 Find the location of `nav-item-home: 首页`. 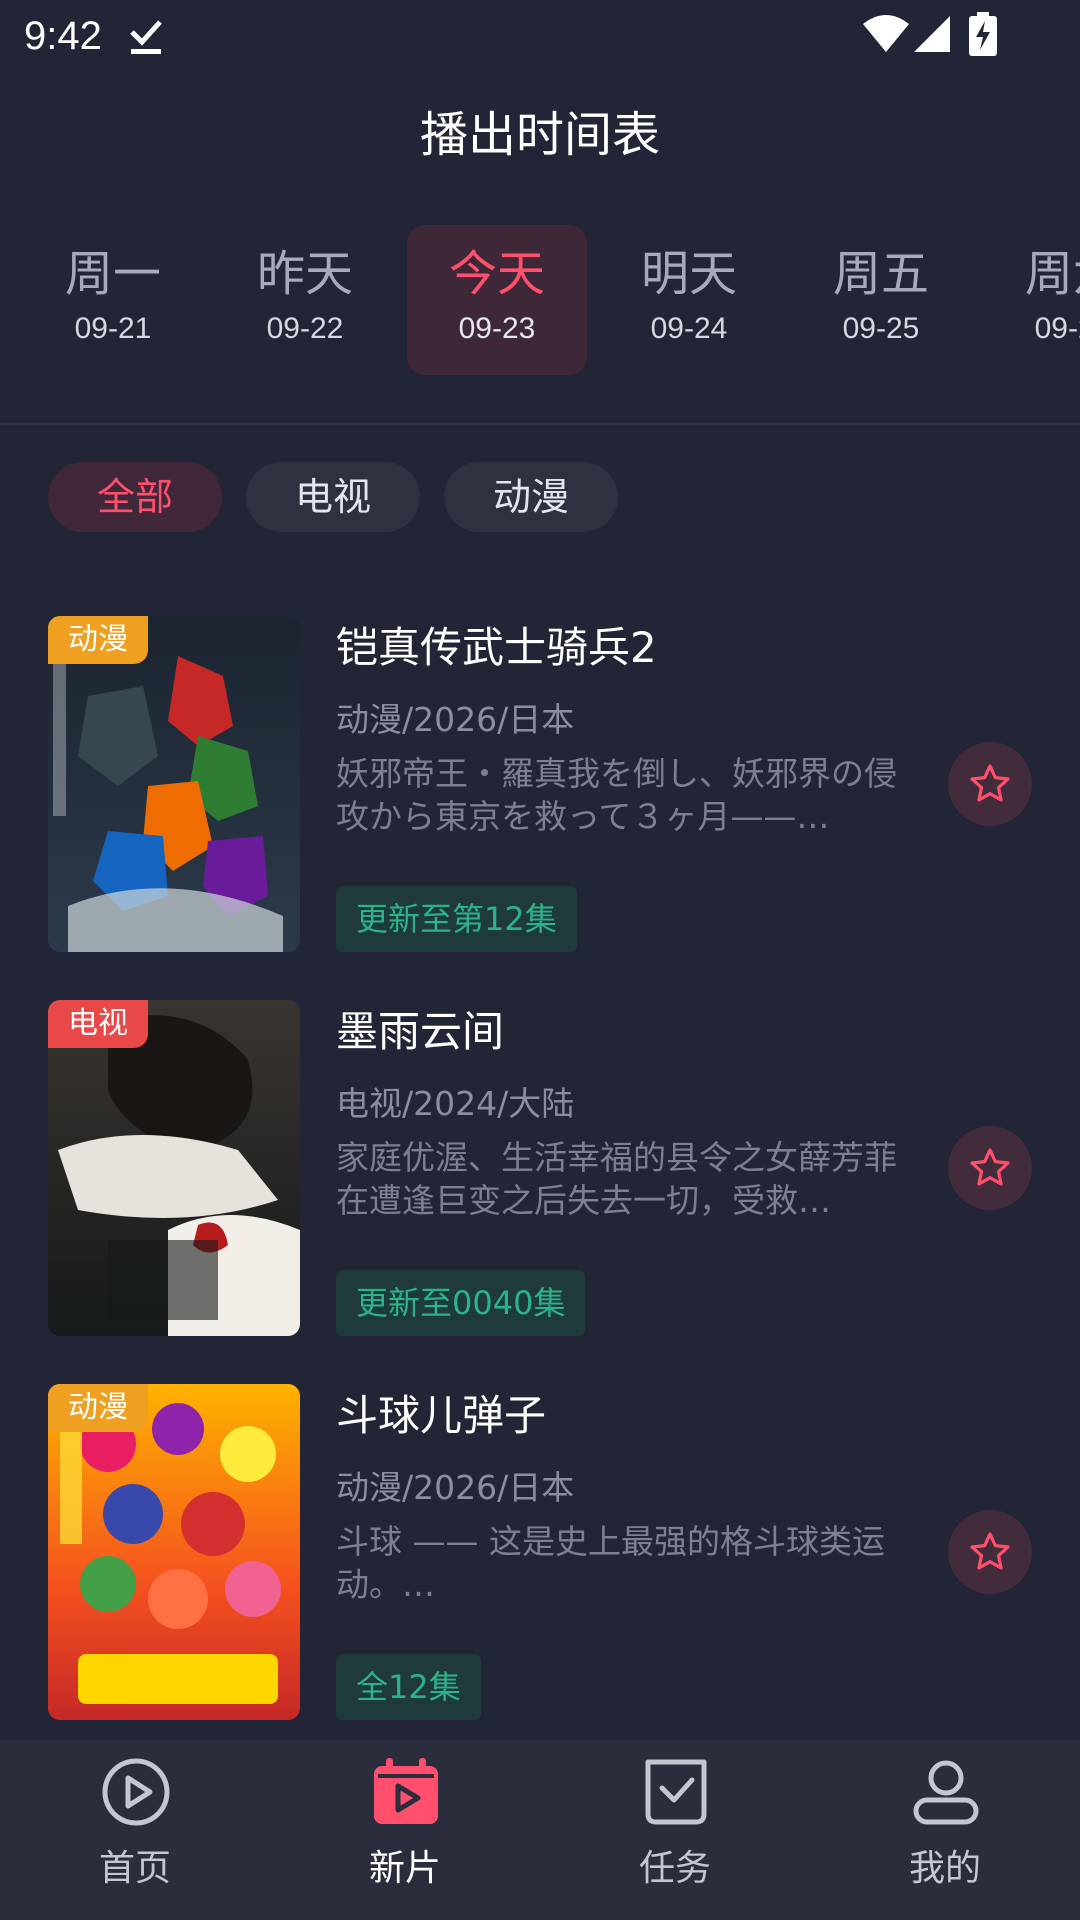

nav-item-home: 首页 is located at coordinates (135, 1830).